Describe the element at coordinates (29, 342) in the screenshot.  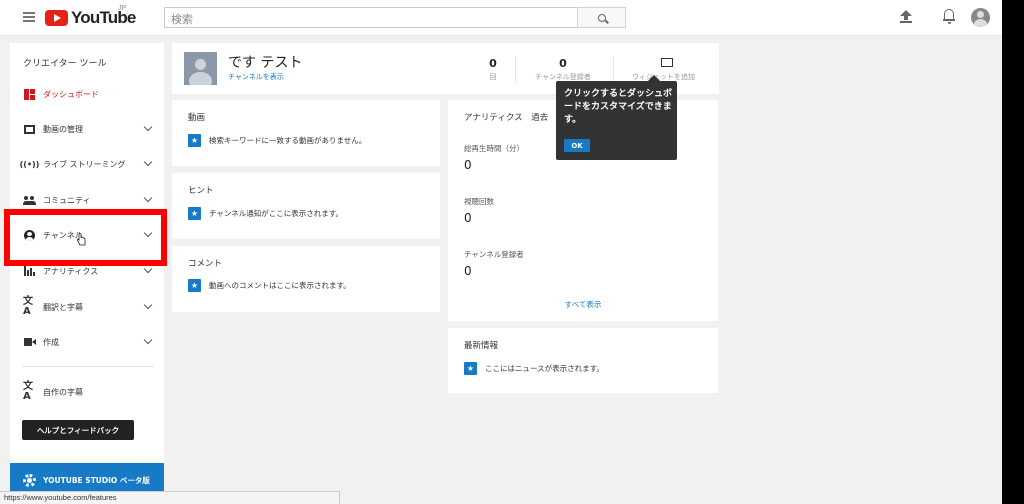
I see `create-icon` at that location.